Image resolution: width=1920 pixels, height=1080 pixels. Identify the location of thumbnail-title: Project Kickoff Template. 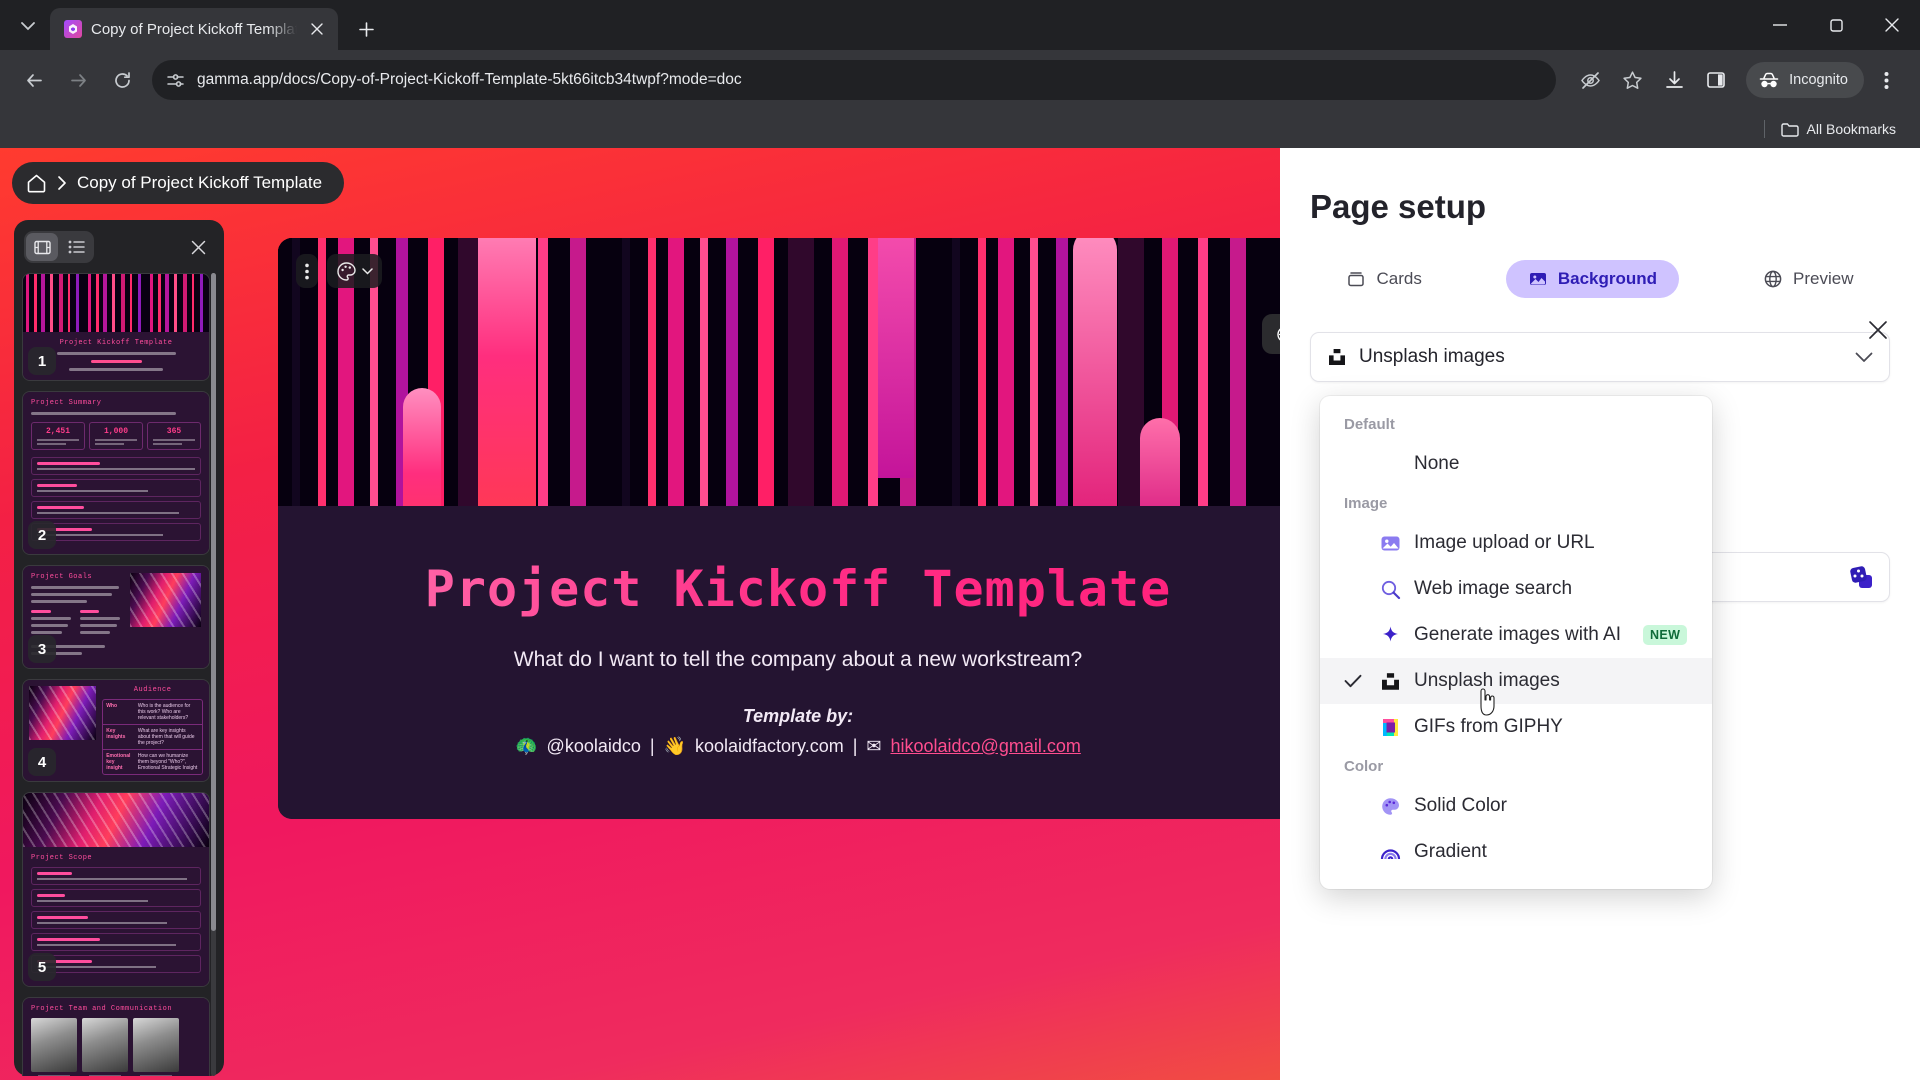
(116, 343).